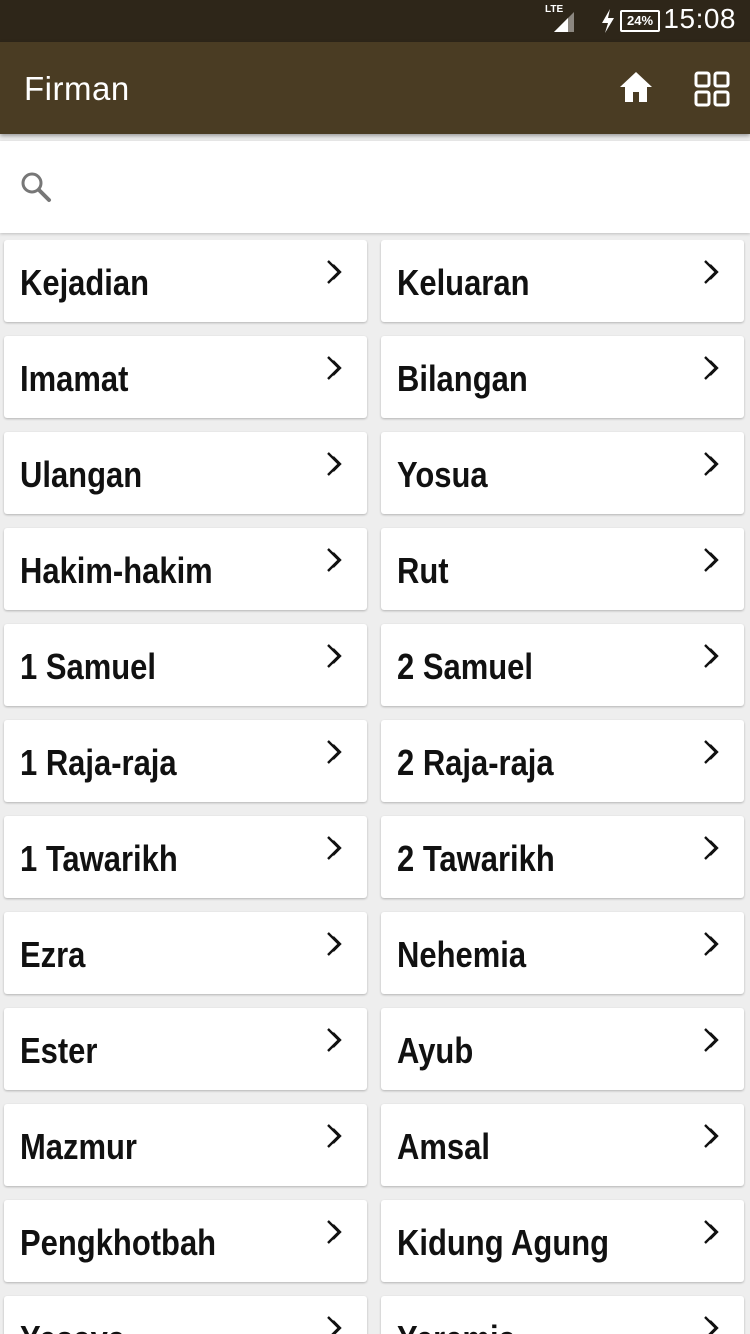 Image resolution: width=750 pixels, height=1334 pixels. Describe the element at coordinates (465, 666) in the screenshot. I see `book-label: 2 Samuel` at that location.